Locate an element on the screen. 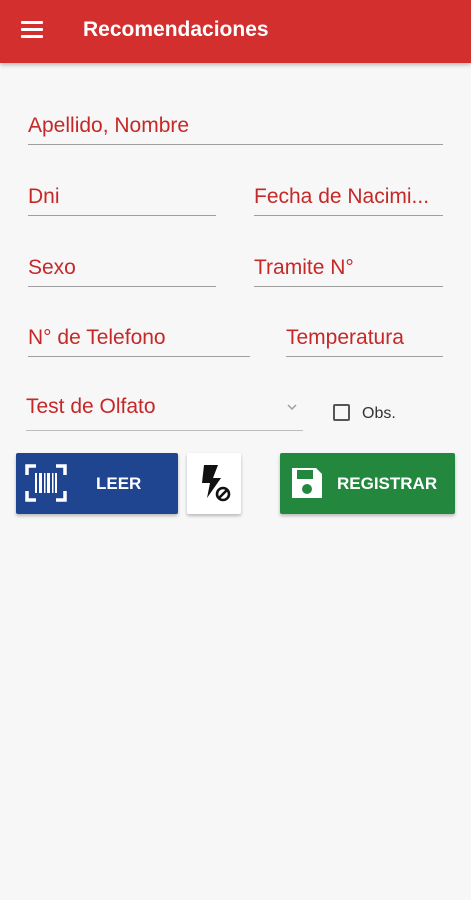 This screenshot has height=900, width=471. hamburger-menu-icon is located at coordinates (33, 30).